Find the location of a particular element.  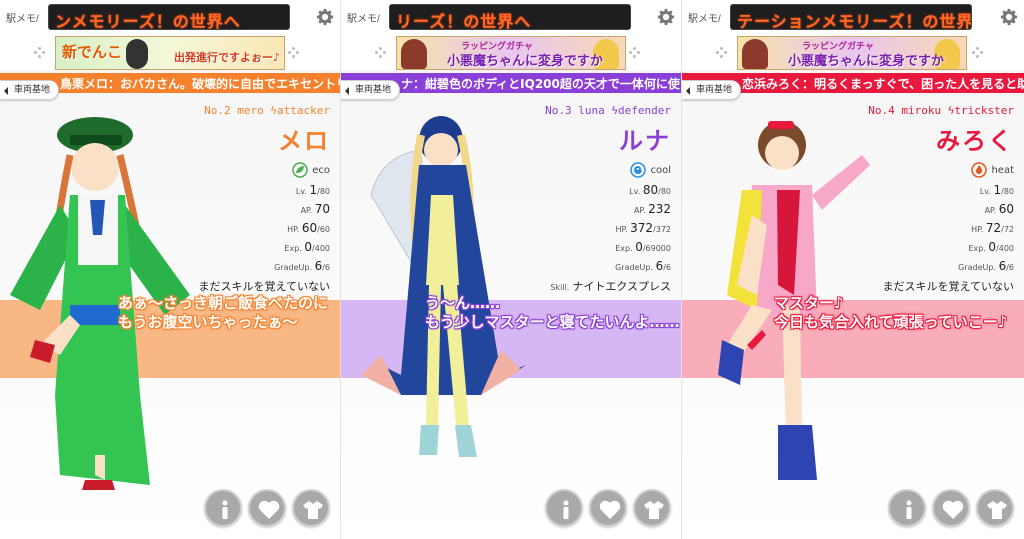

hp-stat: HP. 72/72 is located at coordinates (941, 228).